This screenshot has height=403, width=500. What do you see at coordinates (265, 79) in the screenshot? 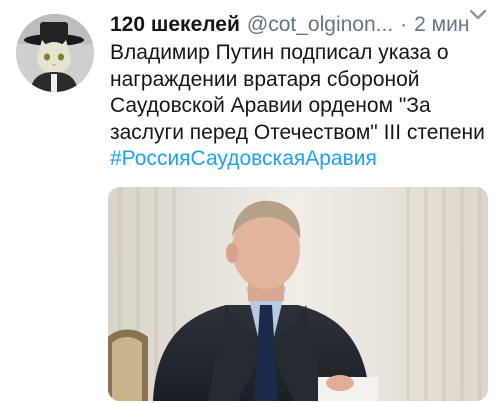
I see `tweet-text-line: награждении вратаря сбороной` at bounding box center [265, 79].